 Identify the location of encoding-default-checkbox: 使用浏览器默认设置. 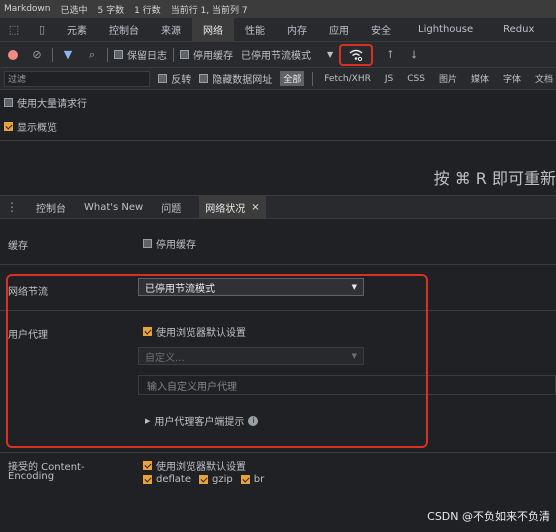
(194, 465).